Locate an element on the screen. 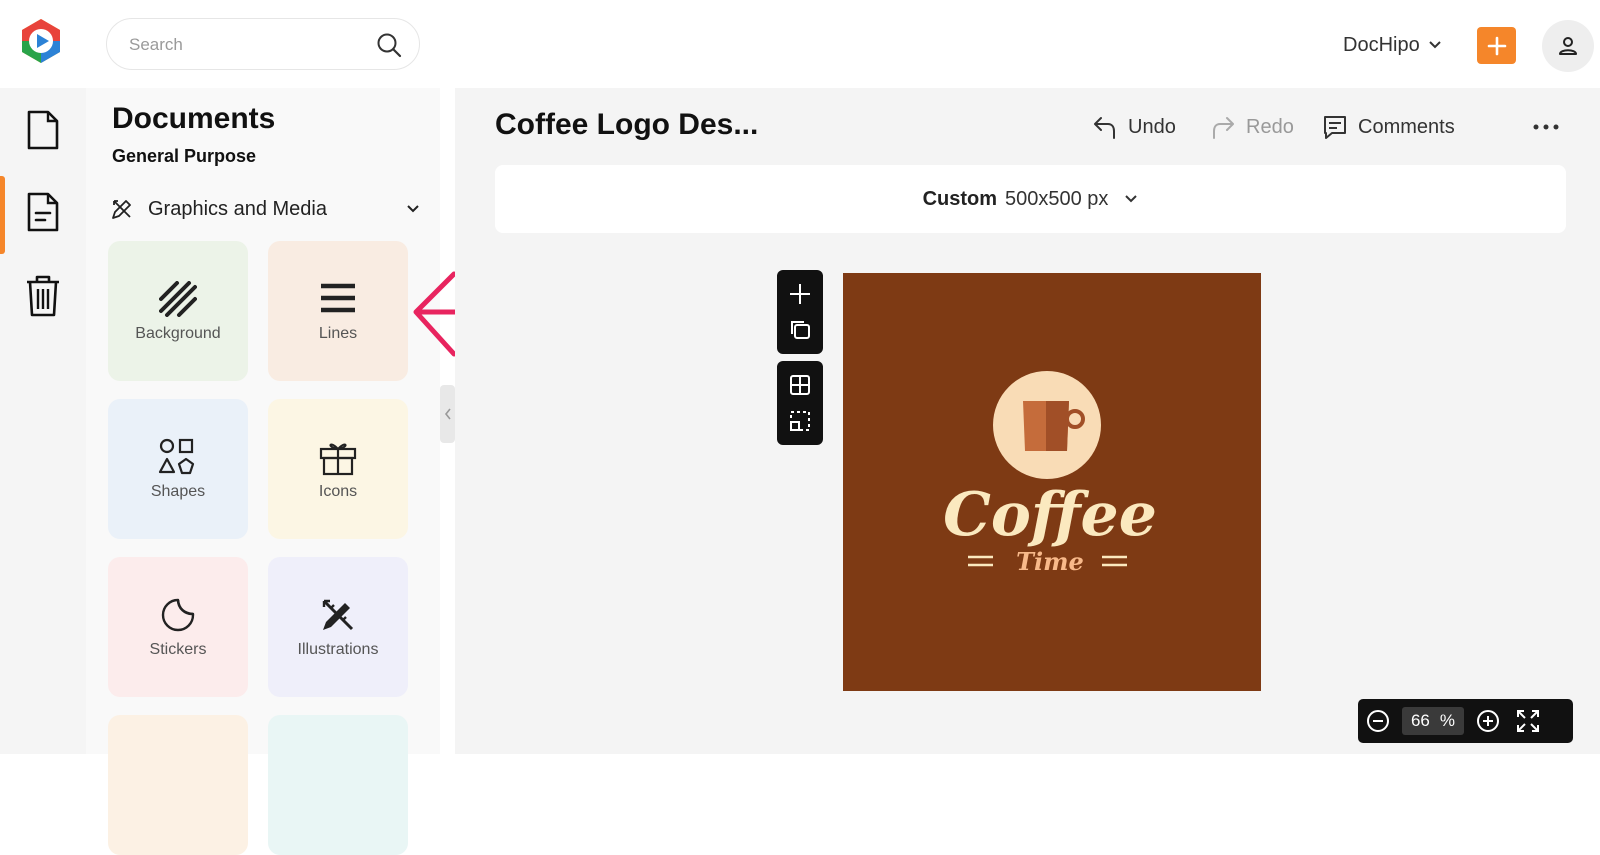 This screenshot has height=855, width=1600. workspace-dropdown: DocHipo is located at coordinates (1392, 45).